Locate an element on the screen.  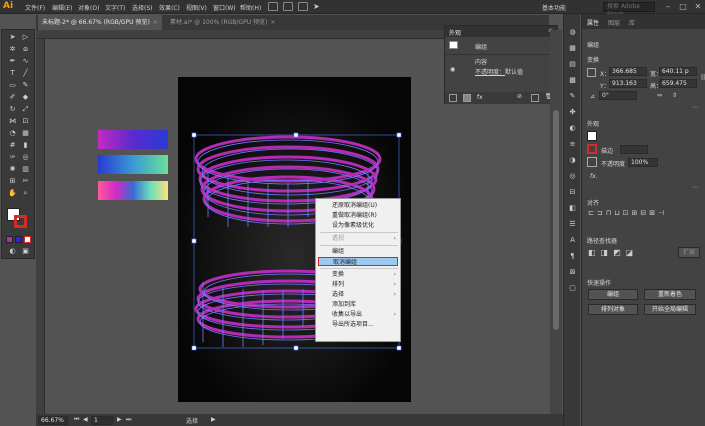
scale-tool-icon: ⤢ is located at coordinates (25, 109).